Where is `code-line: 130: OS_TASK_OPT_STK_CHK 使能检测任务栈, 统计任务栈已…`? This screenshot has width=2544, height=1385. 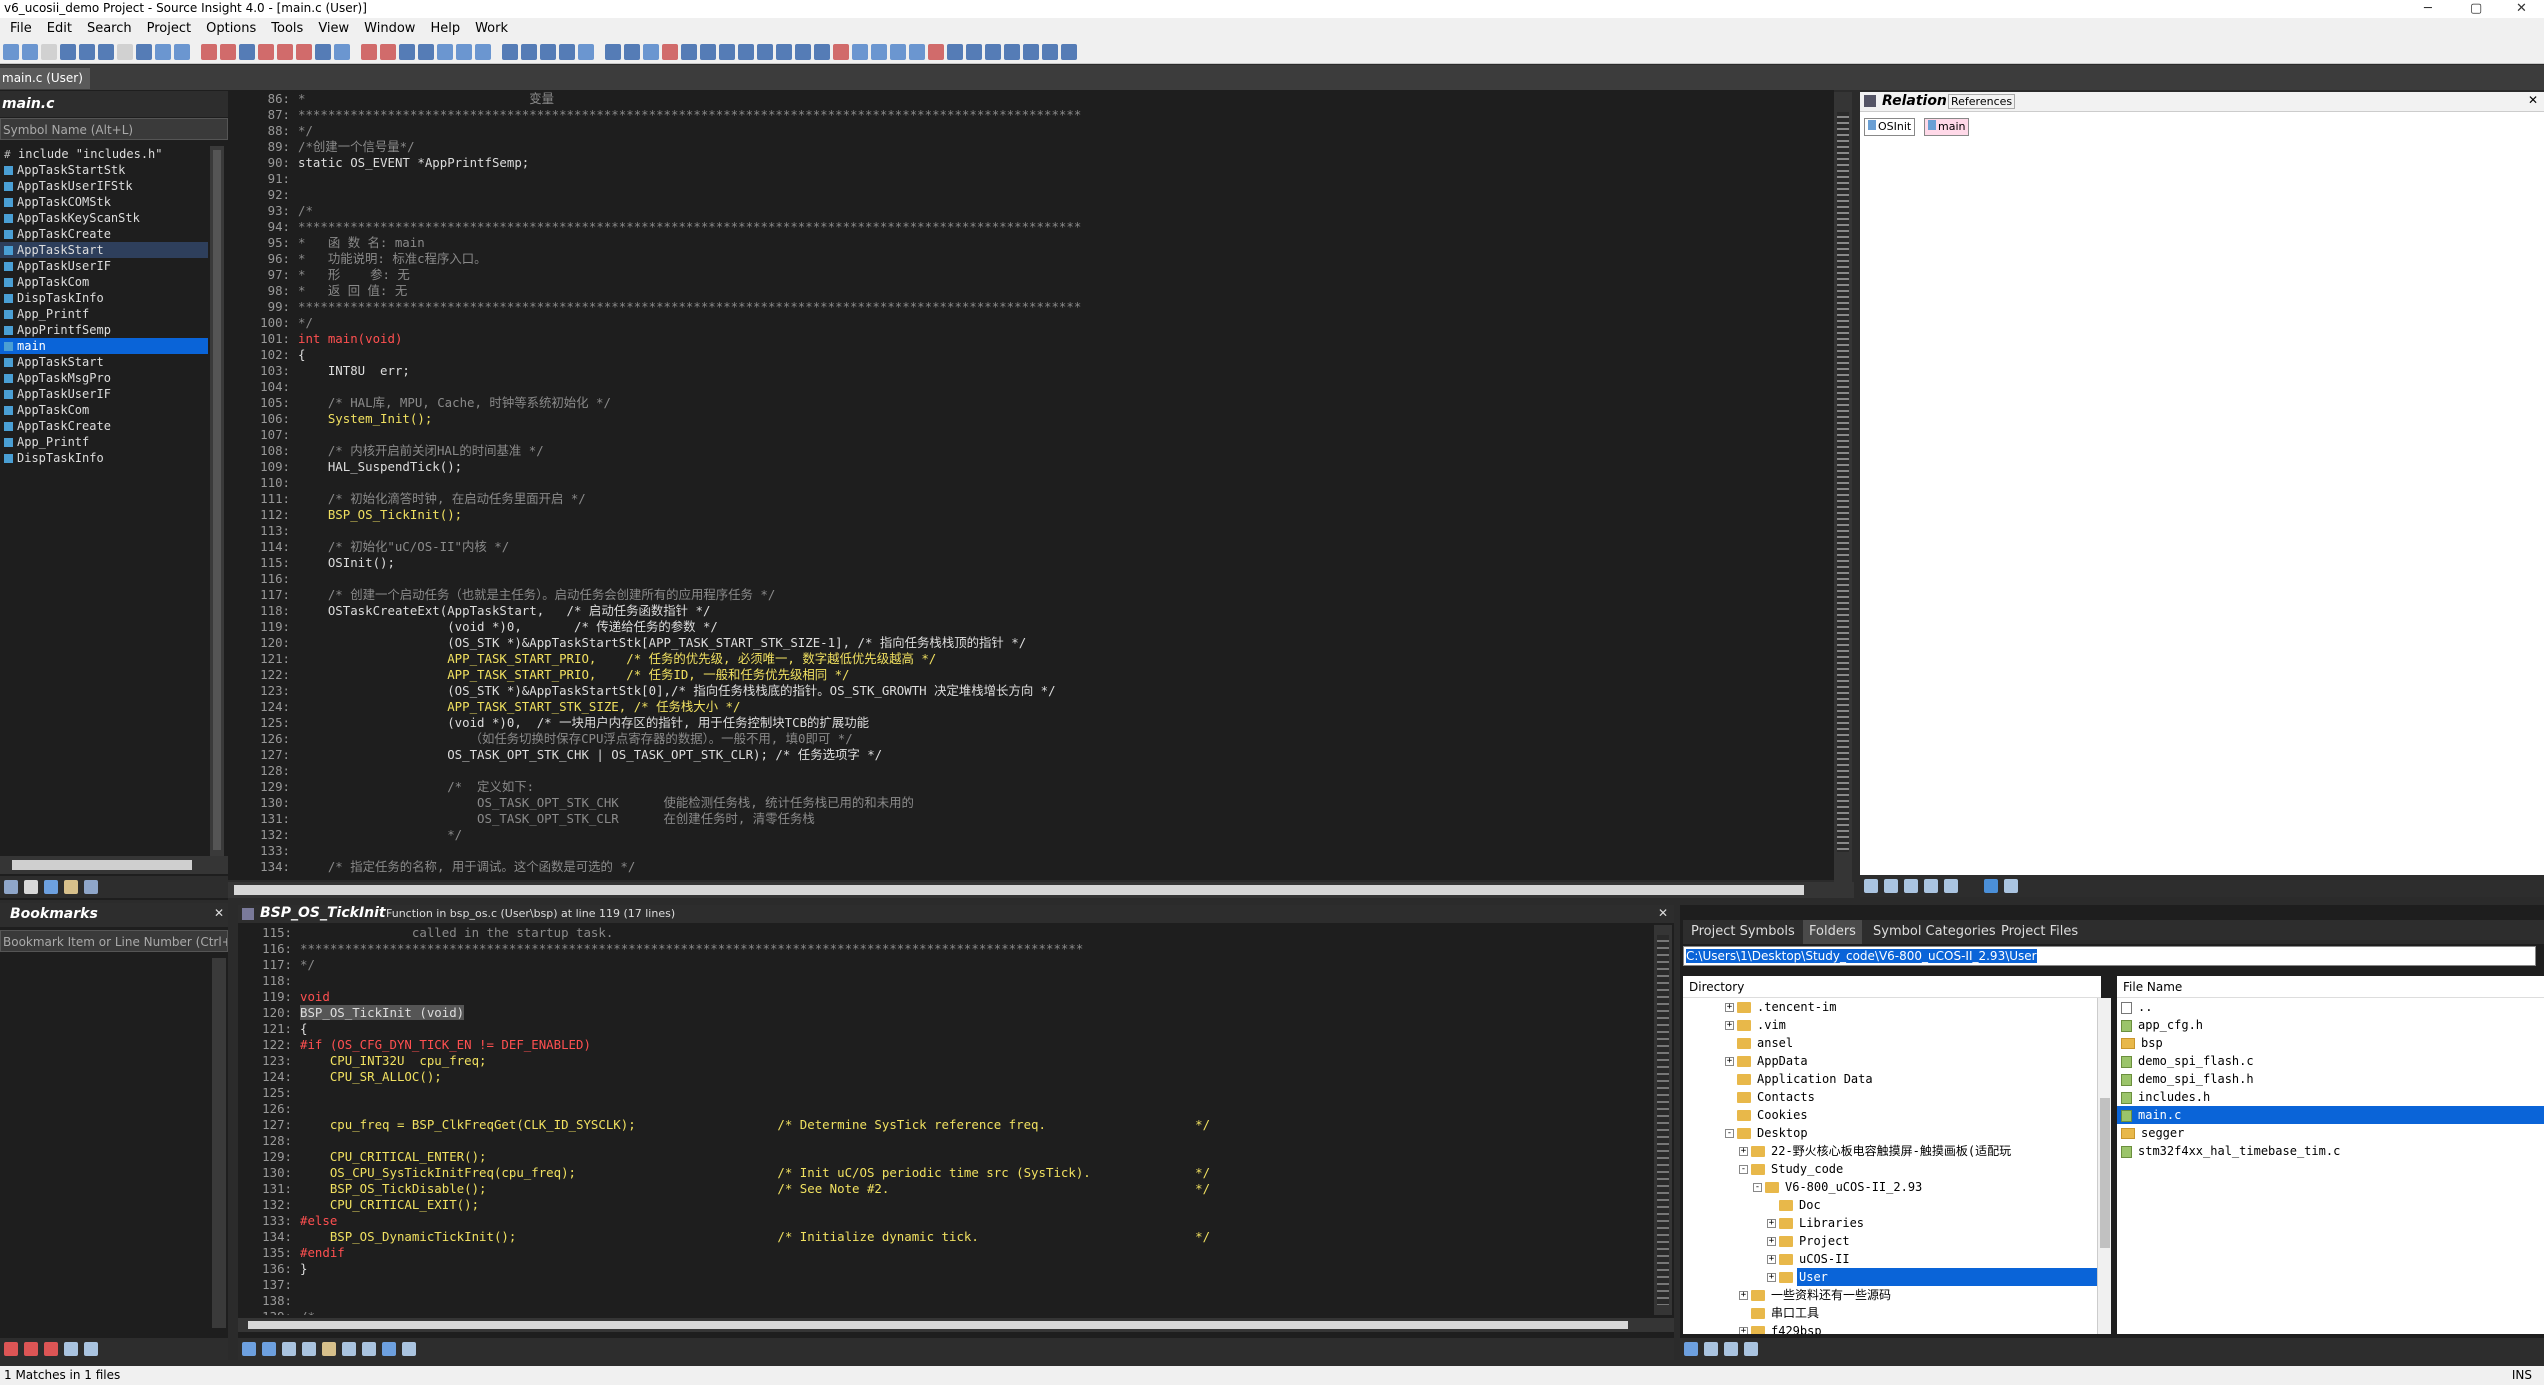 code-line: 130: OS_TASK_OPT_STK_CHK 使能检测任务栈, 统计任务栈已… is located at coordinates (1023, 803).